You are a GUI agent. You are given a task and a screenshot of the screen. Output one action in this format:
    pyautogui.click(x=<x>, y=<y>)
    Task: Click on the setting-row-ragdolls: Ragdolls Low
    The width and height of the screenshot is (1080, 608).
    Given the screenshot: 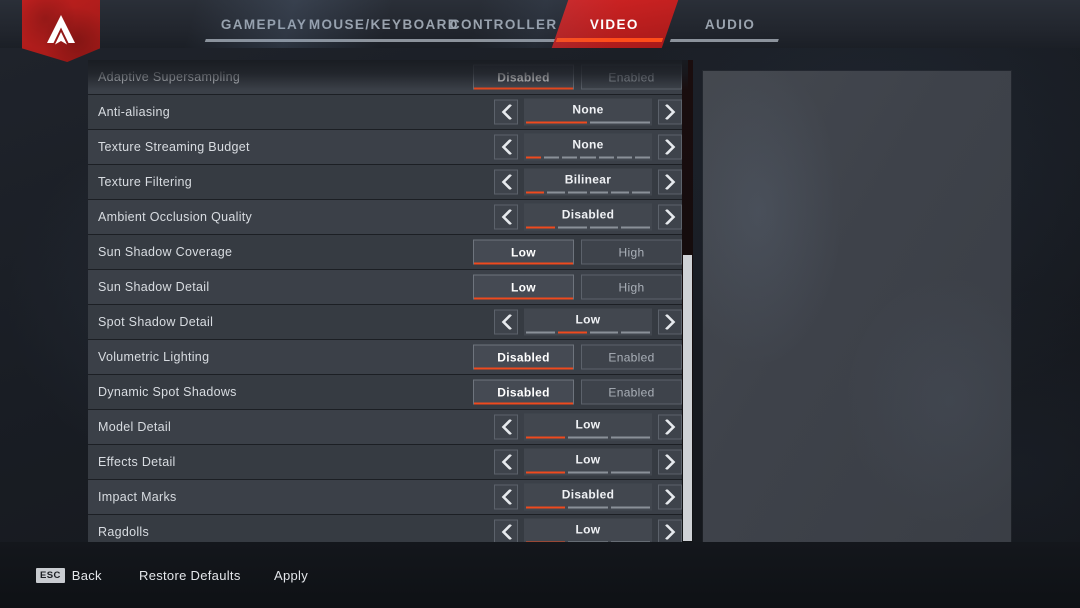 What is the action you would take?
    pyautogui.click(x=388, y=528)
    